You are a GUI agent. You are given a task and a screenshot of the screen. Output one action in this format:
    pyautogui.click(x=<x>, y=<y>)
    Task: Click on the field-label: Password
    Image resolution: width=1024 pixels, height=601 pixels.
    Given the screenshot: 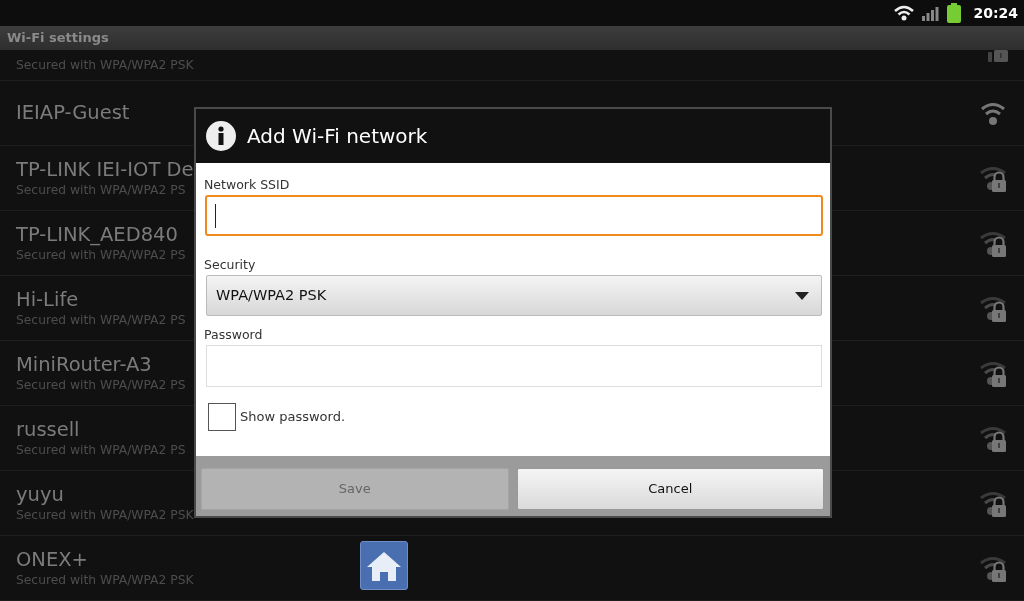 What is the action you would take?
    pyautogui.click(x=234, y=335)
    